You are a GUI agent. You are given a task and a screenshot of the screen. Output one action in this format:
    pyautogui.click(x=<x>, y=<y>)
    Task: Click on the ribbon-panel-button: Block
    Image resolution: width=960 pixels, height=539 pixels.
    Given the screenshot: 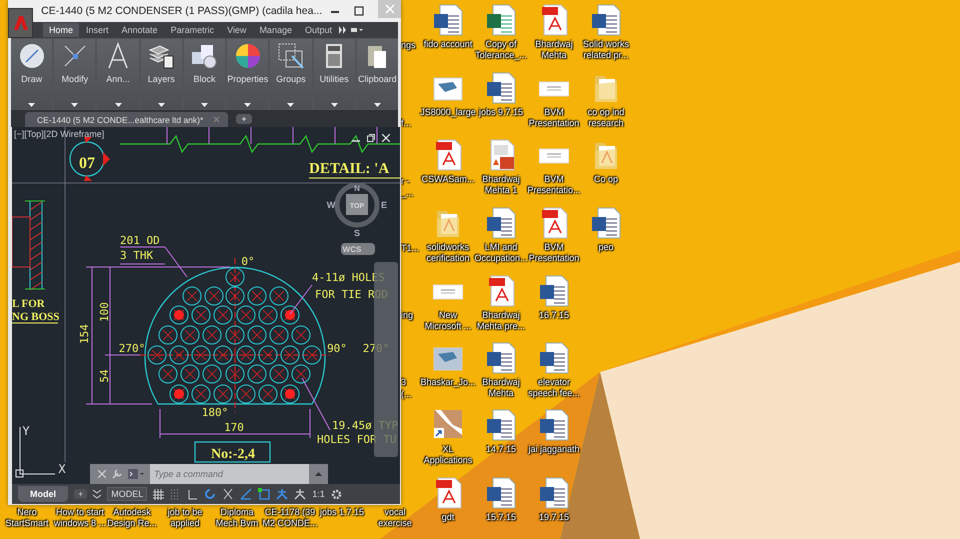 What is the action you would take?
    pyautogui.click(x=205, y=74)
    